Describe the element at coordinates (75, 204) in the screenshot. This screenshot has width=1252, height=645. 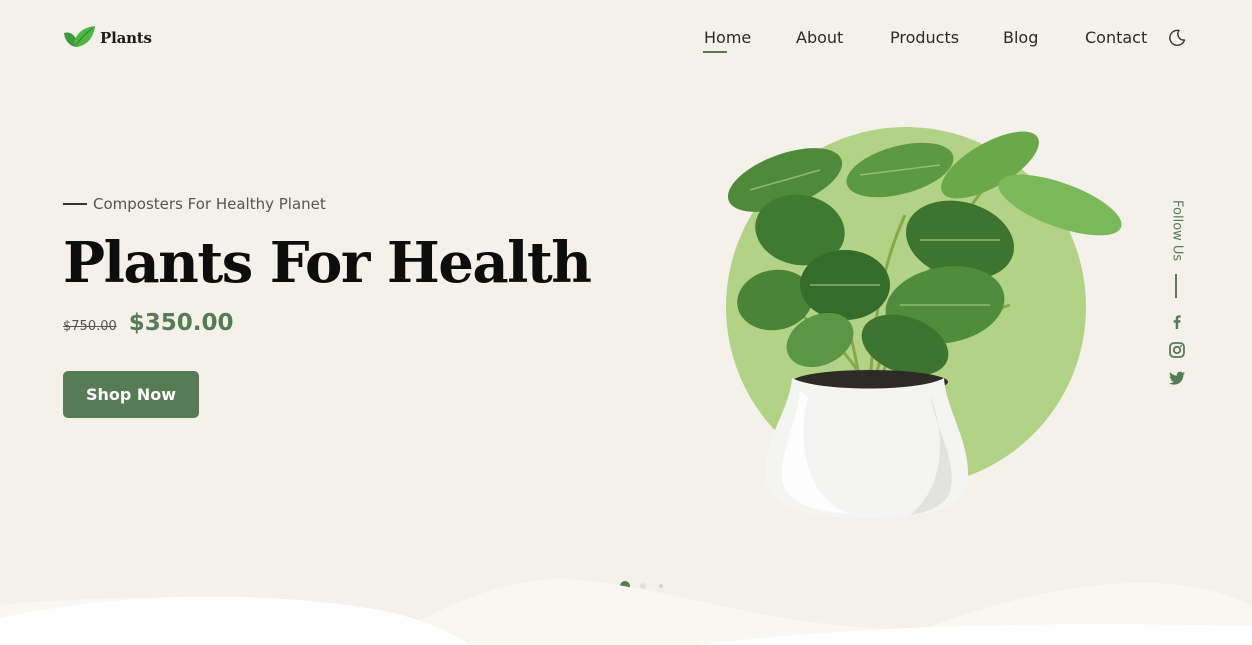
I see `subtitle-rule` at that location.